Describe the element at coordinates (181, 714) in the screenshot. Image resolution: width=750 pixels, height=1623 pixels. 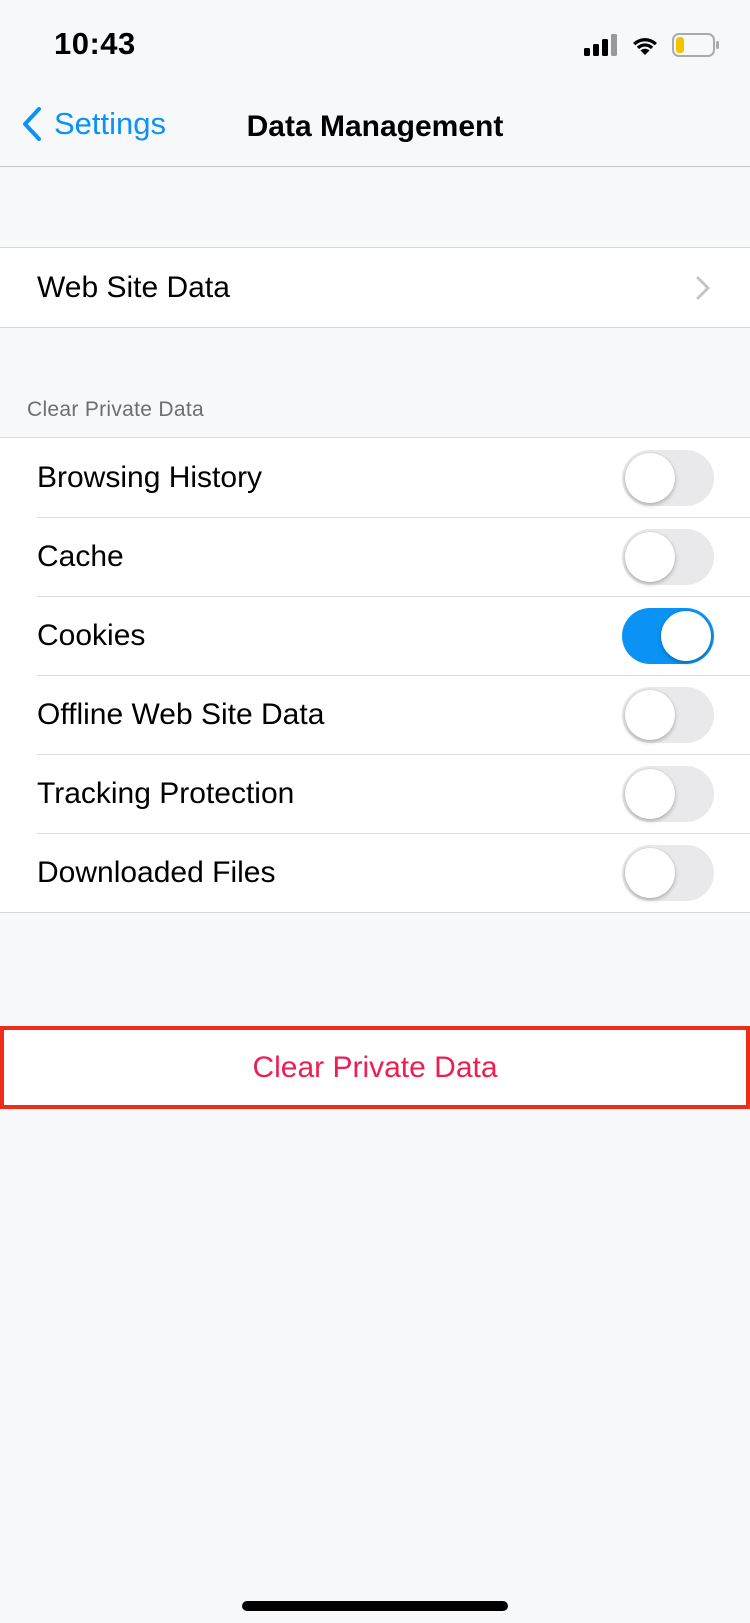
I see `setting-label: Offline Web Site Data` at that location.